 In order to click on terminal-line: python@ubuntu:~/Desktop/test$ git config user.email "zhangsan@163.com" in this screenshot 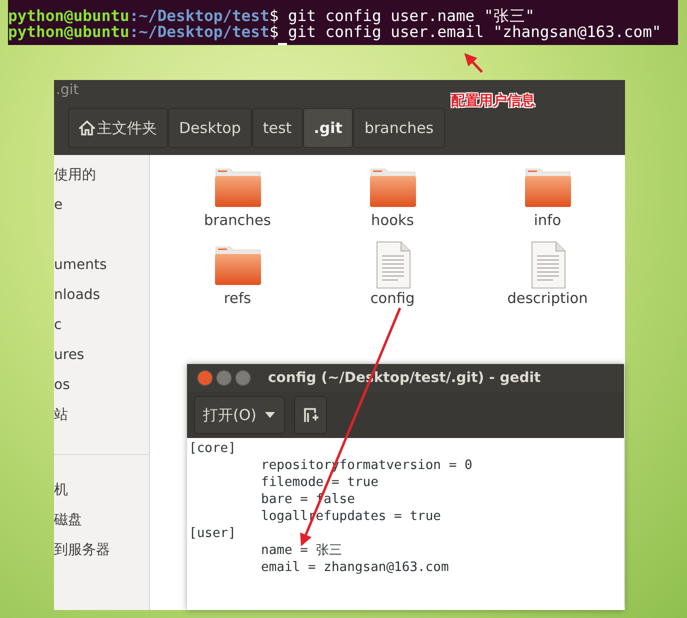, I will do `click(335, 32)`.